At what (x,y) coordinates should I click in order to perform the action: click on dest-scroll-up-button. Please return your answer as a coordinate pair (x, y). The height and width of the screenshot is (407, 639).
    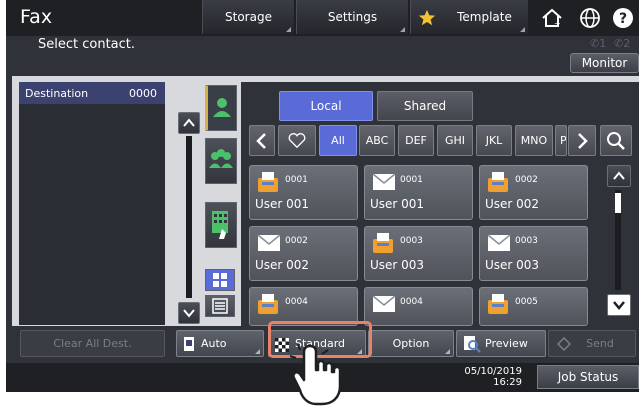
    Looking at the image, I should click on (189, 123).